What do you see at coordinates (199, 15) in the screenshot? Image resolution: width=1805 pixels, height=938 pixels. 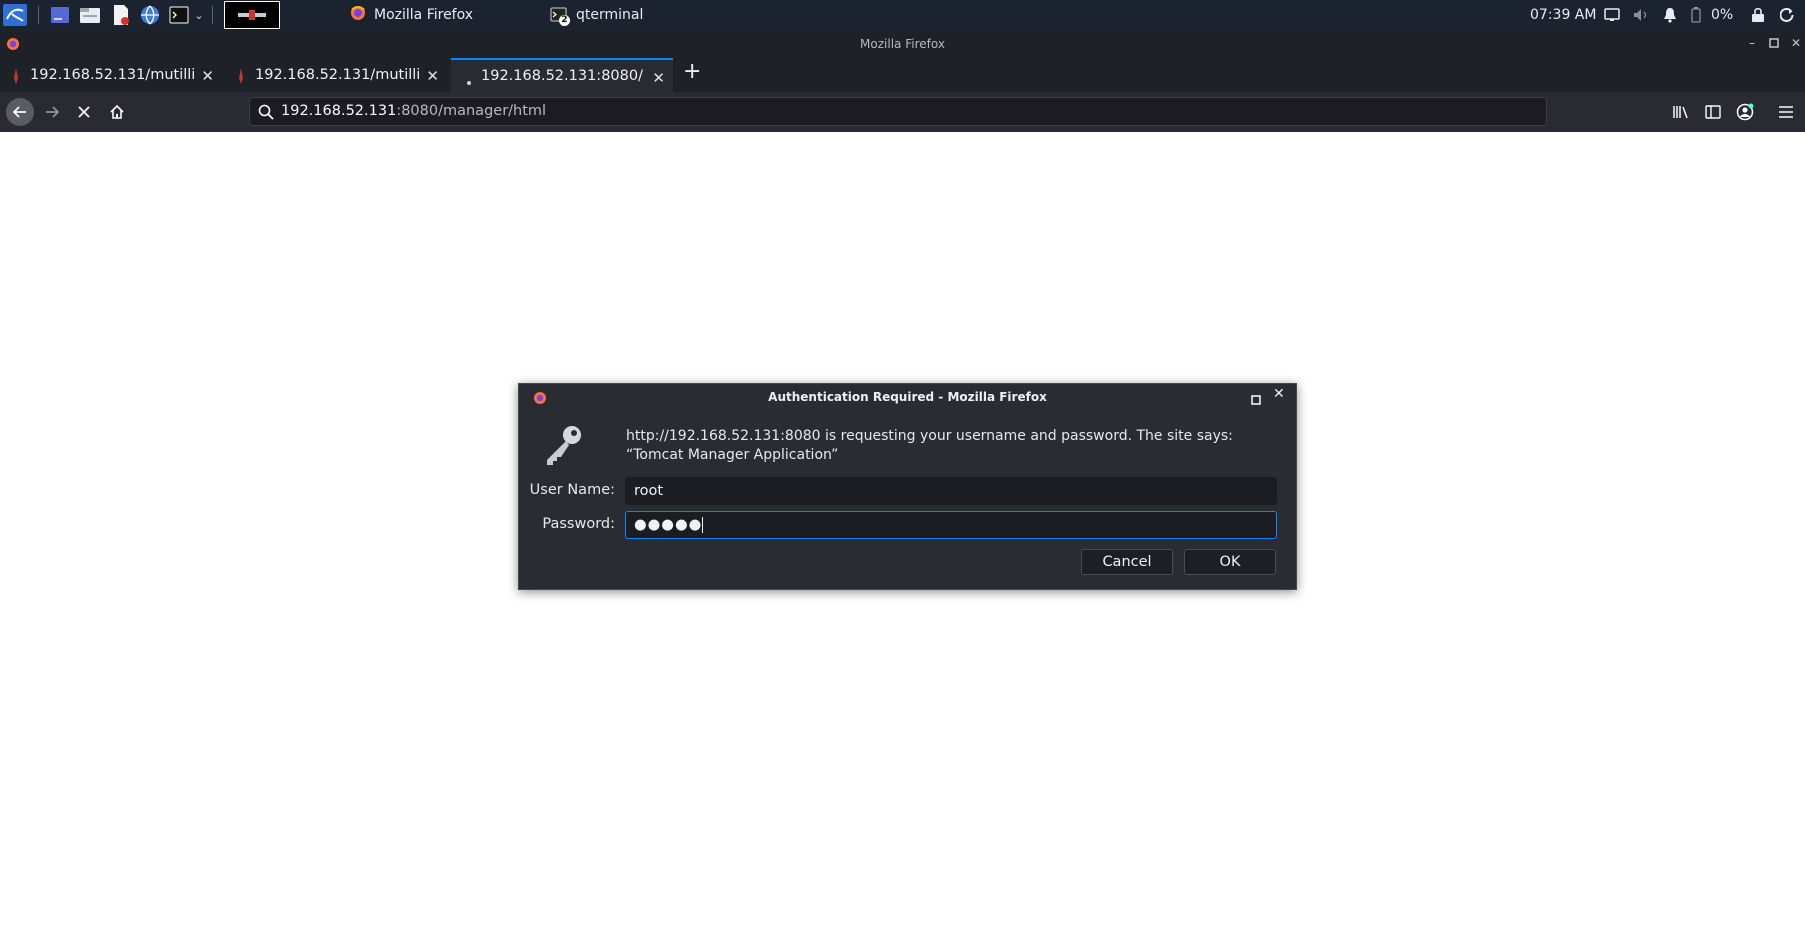 I see `chevron-down-icon: ⌄` at bounding box center [199, 15].